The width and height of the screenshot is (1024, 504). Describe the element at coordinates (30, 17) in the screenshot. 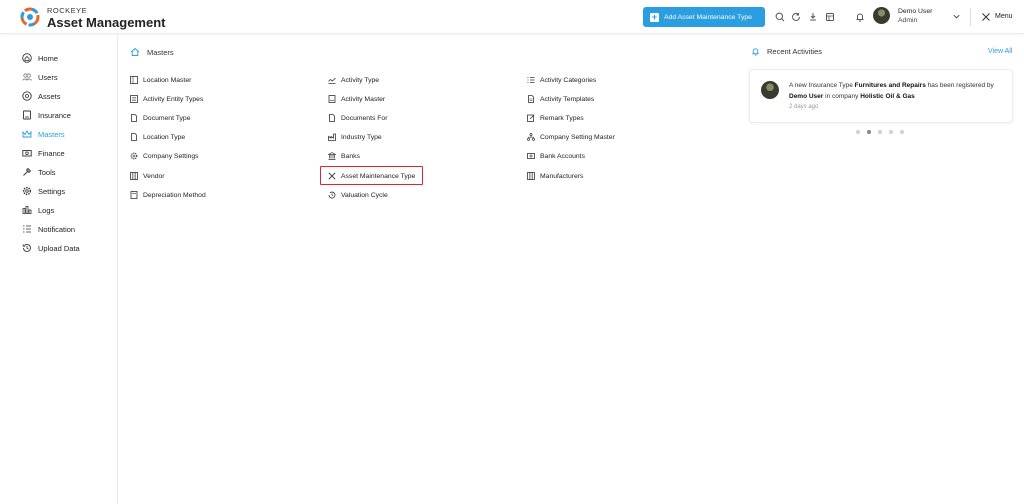

I see `logo-icon` at that location.